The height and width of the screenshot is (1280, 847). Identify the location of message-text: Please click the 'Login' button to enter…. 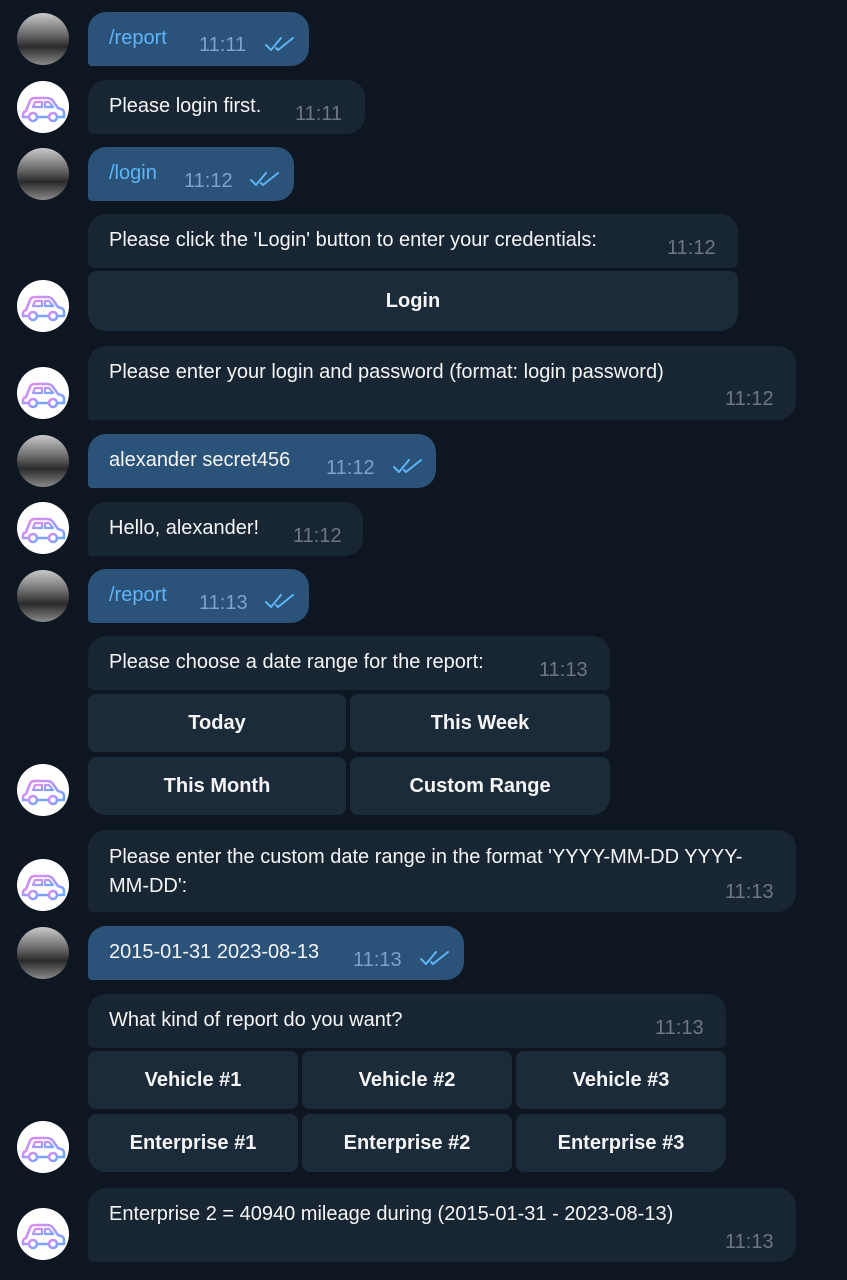
(353, 240).